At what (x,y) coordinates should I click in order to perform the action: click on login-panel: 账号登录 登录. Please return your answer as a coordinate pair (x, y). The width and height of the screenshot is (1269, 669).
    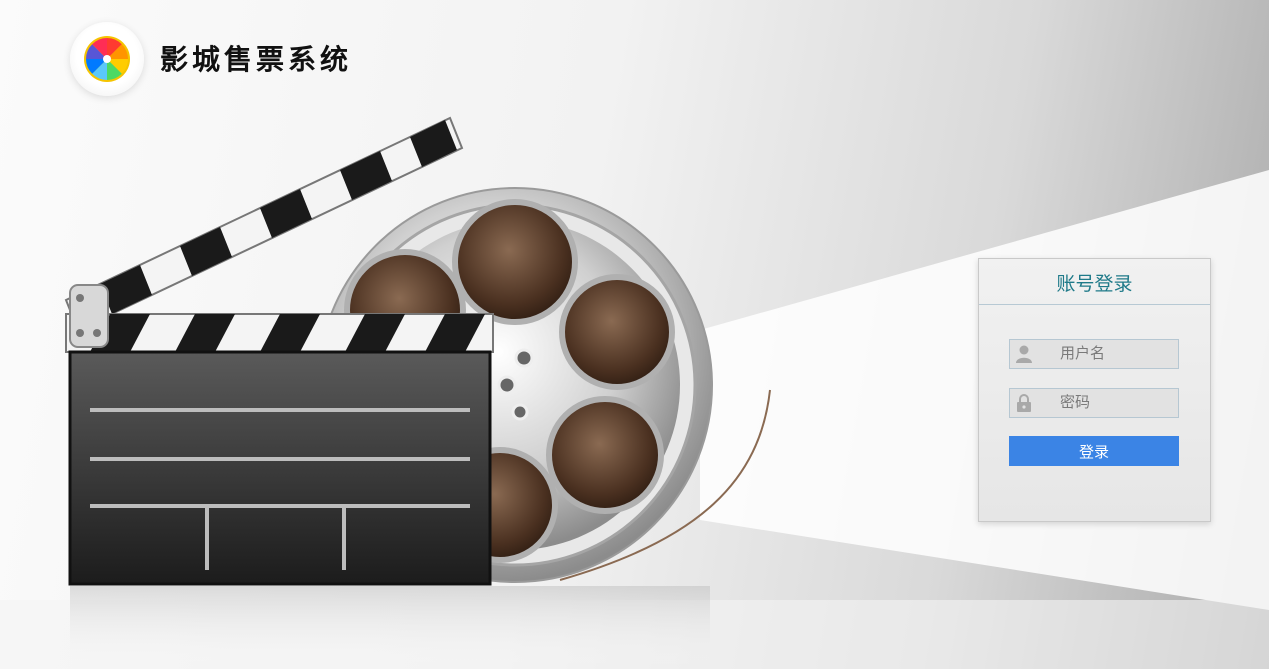
    Looking at the image, I should click on (1094, 390).